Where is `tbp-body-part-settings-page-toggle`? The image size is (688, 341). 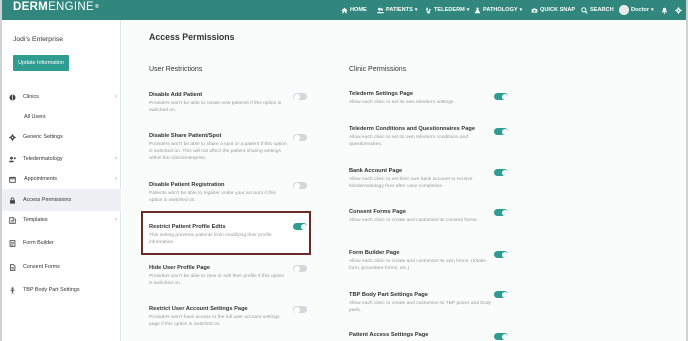 tbp-body-part-settings-page-toggle is located at coordinates (501, 294).